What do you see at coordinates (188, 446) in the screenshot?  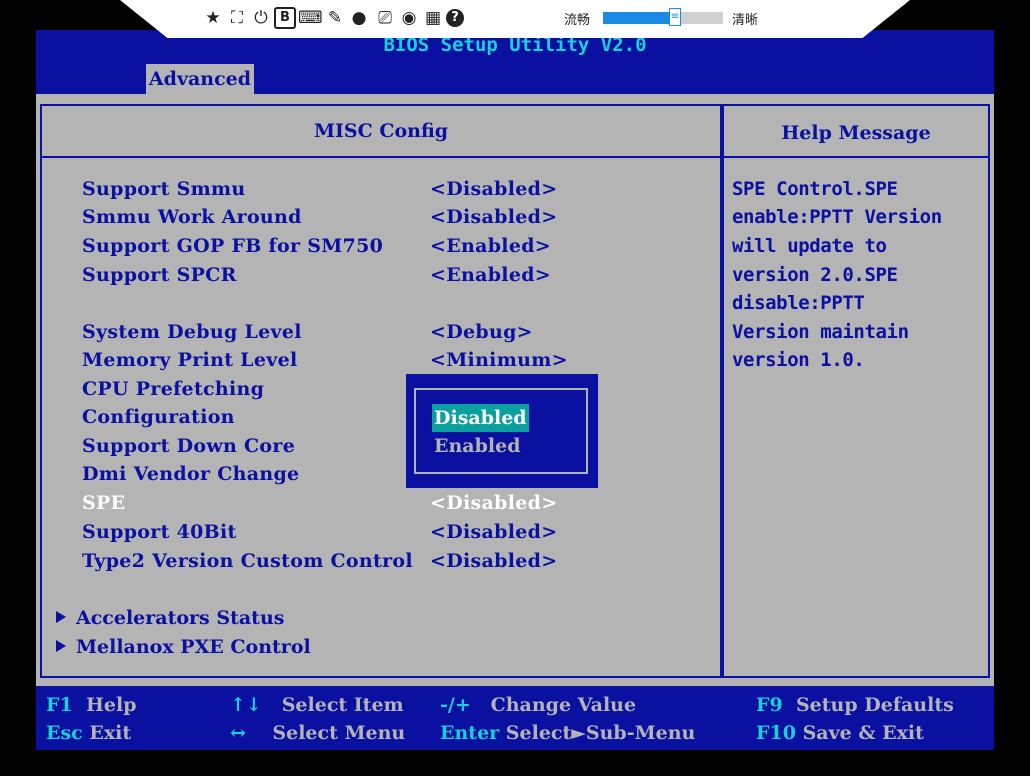 I see `setting-support-down-core: Support Down Core` at bounding box center [188, 446].